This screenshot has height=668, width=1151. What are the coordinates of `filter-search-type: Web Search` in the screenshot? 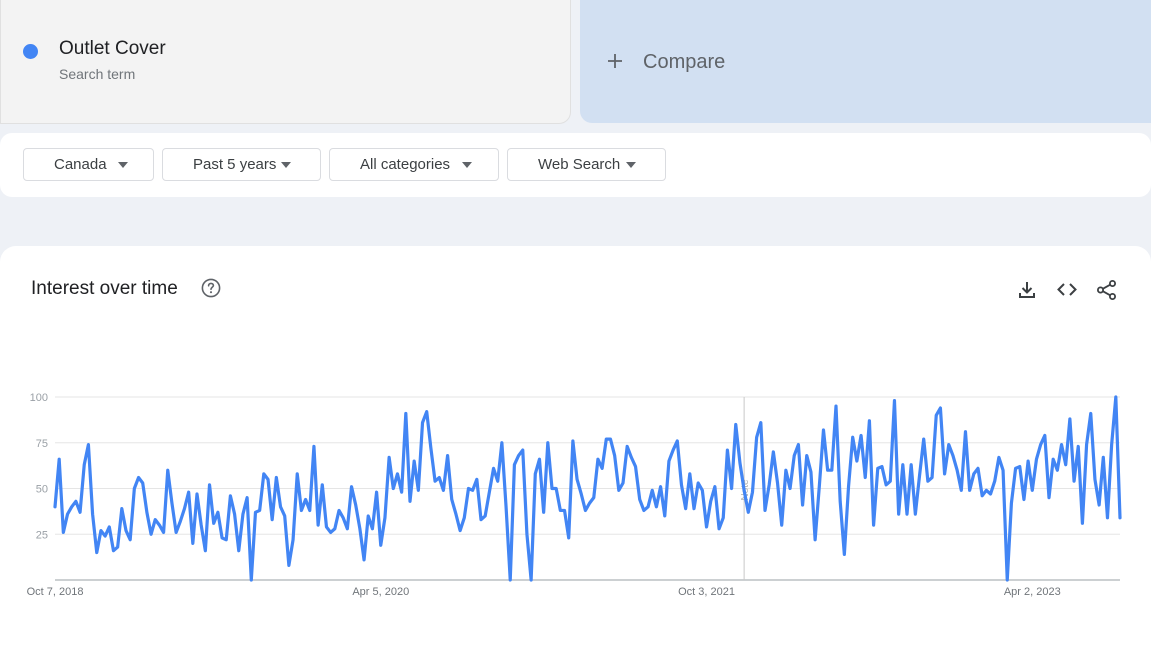 It's located at (586, 164).